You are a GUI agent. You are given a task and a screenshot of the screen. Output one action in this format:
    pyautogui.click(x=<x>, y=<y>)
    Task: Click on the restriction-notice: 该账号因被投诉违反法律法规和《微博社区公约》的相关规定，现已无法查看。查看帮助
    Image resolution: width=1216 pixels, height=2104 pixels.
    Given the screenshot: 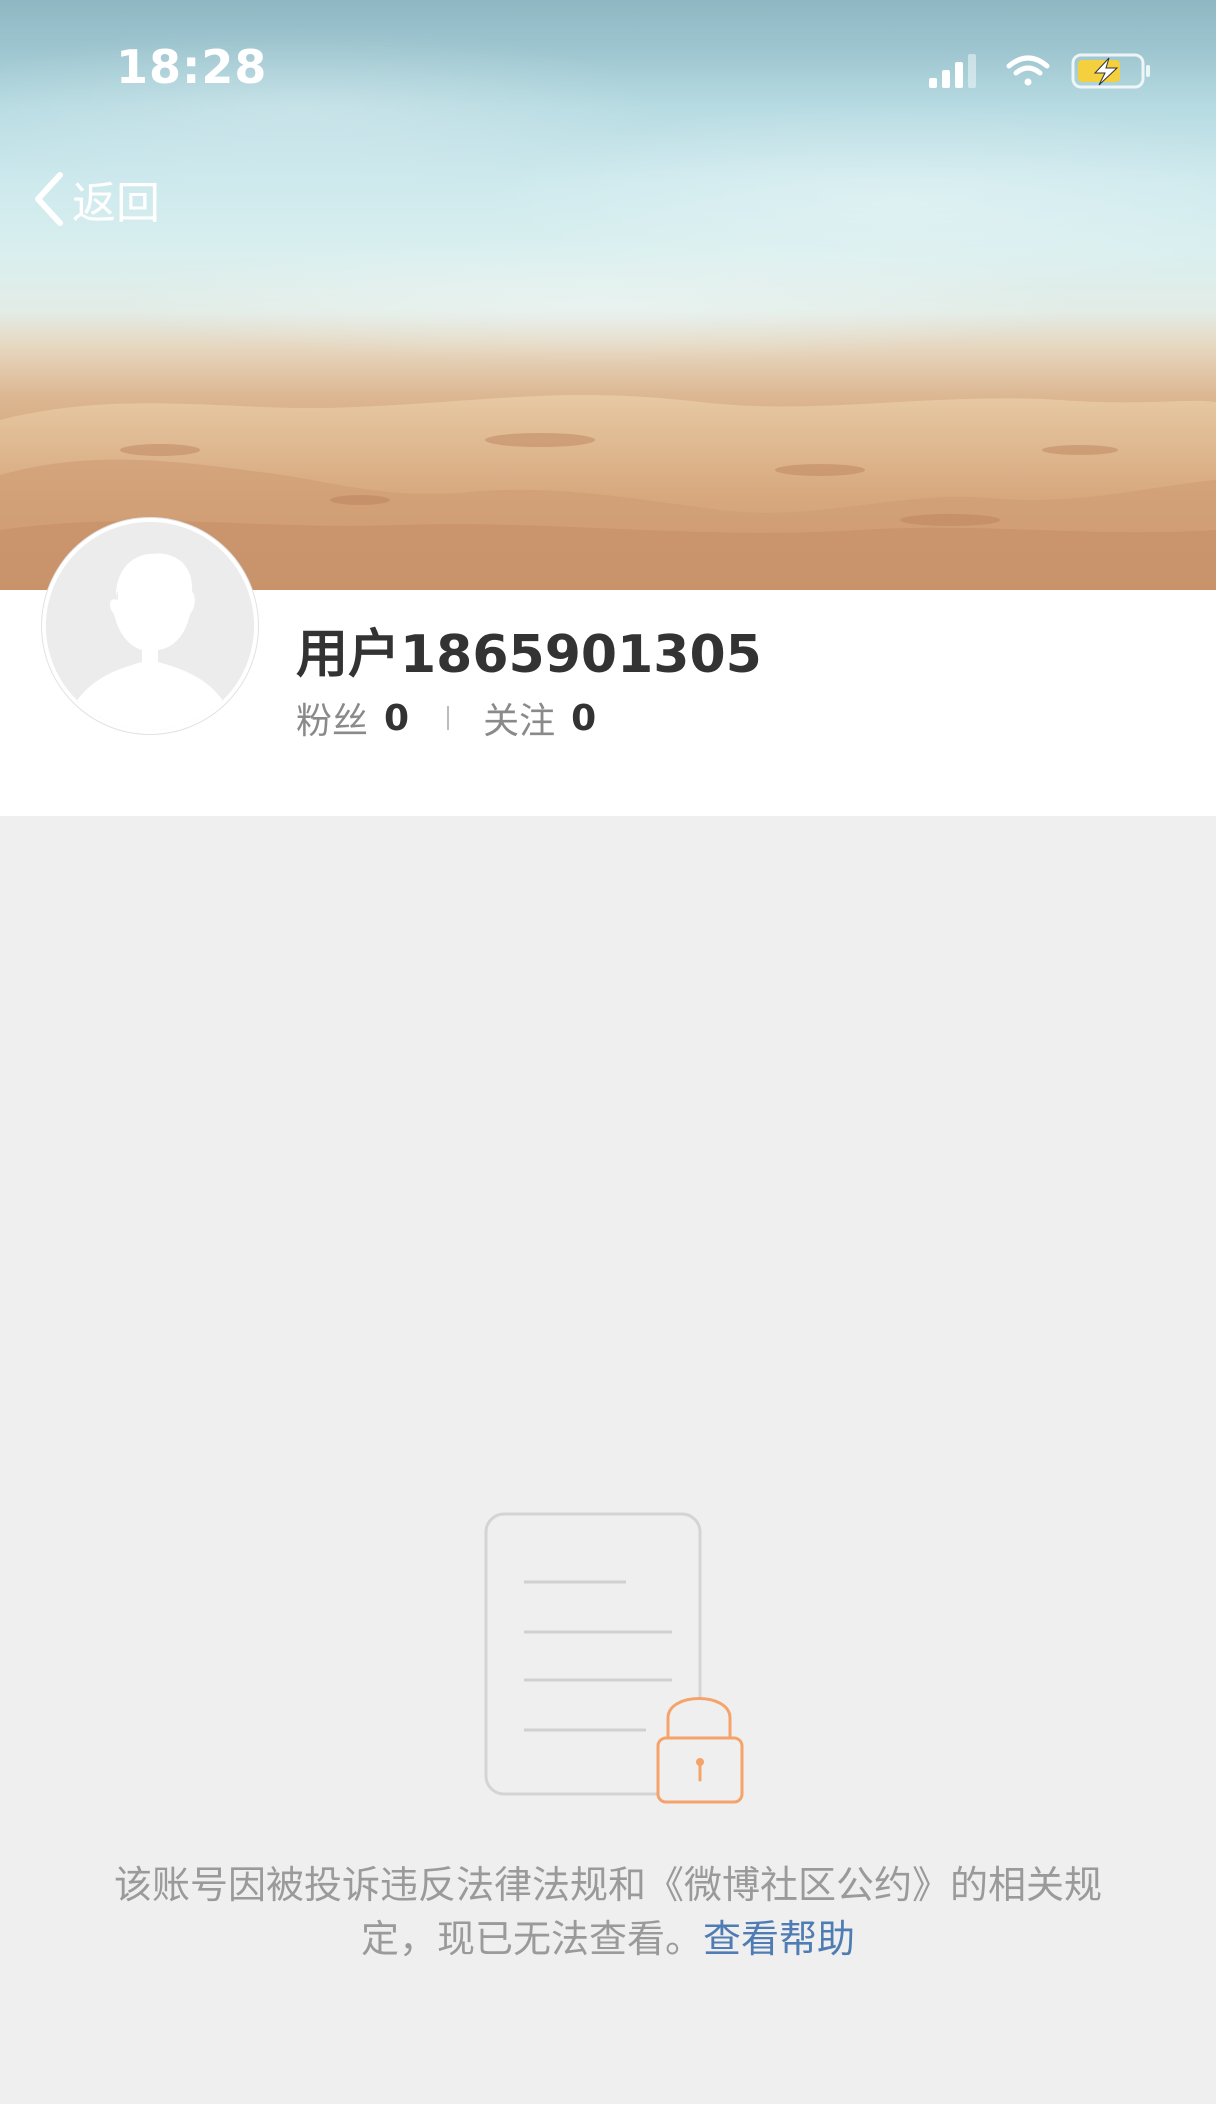 What is the action you would take?
    pyautogui.click(x=608, y=1912)
    